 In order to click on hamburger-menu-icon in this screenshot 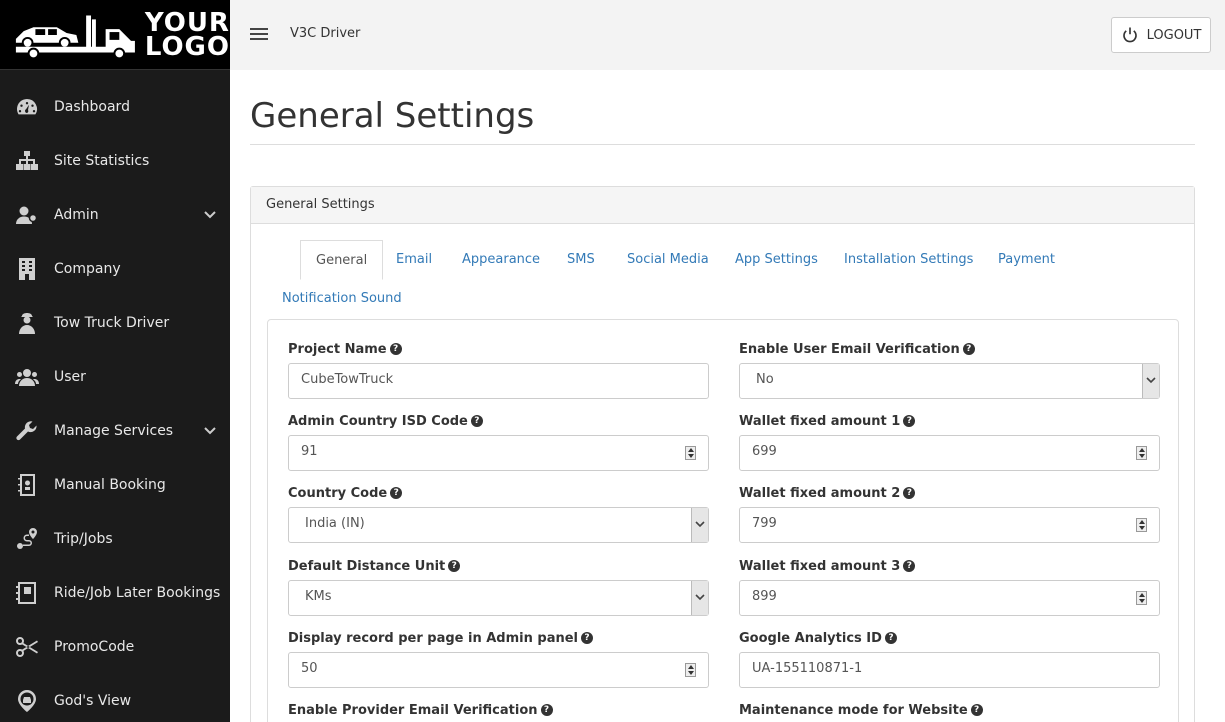, I will do `click(259, 34)`.